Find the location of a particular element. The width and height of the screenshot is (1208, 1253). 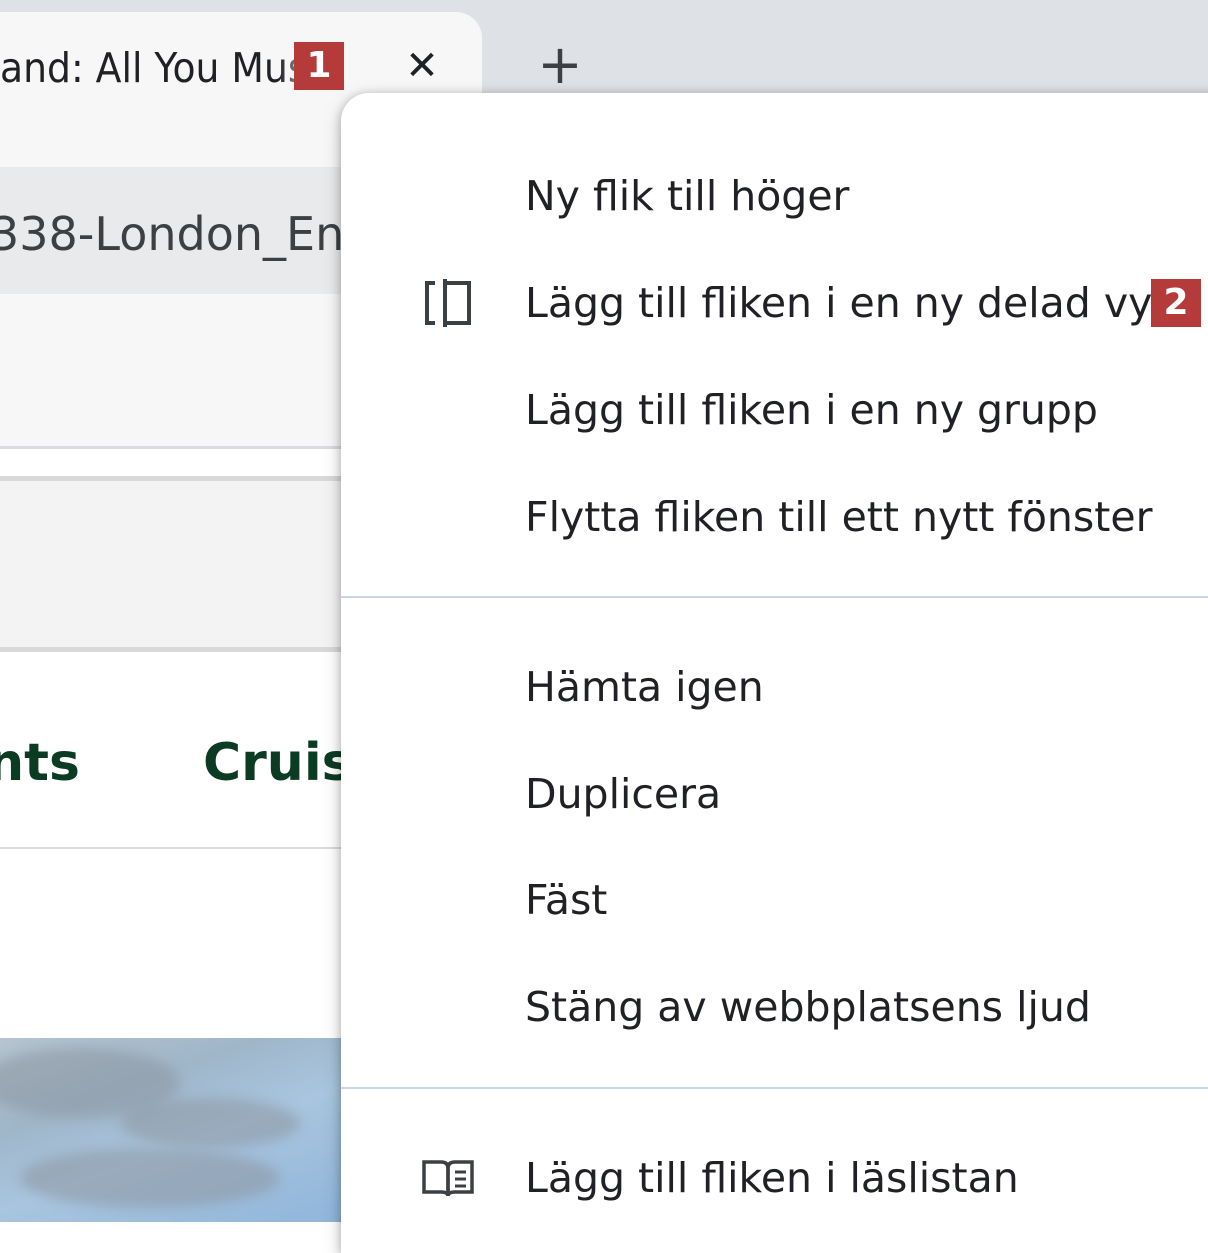

menu-item-add-to-new-group: Lägg till fliken i en ny grupp is located at coordinates (774, 410).